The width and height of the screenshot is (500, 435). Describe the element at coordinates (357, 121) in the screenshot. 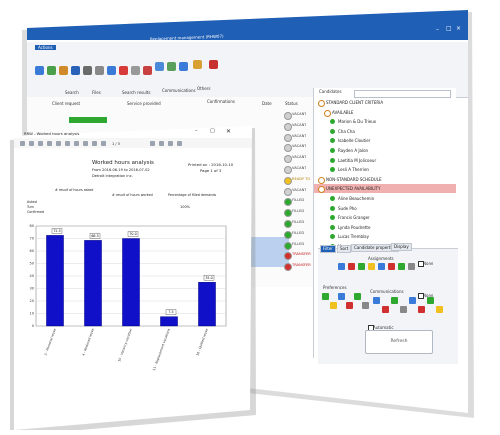

I see `candidate-item: Marion & Du Trieux` at that location.